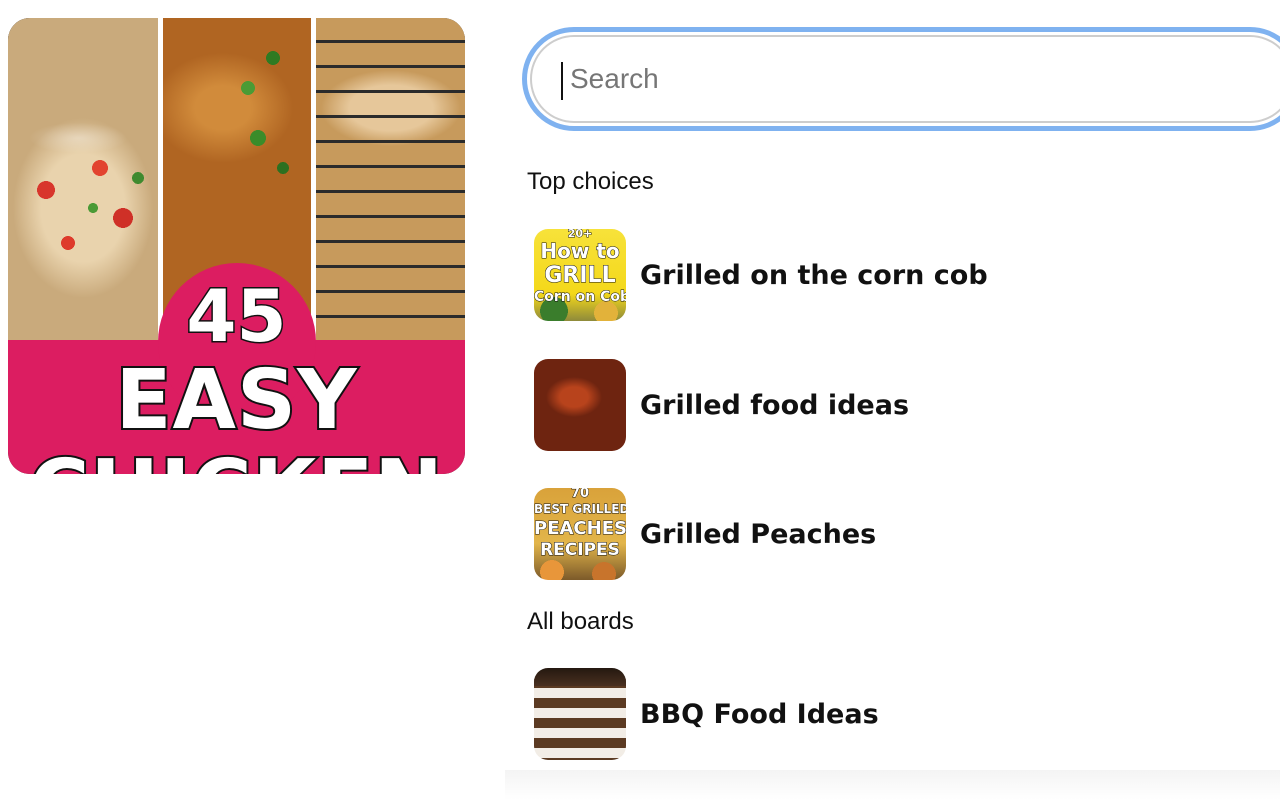 Image resolution: width=1280 pixels, height=800 pixels. Describe the element at coordinates (894, 714) in the screenshot. I see `board-option-bbq-food-ideas: BBQ Food Ideas` at that location.